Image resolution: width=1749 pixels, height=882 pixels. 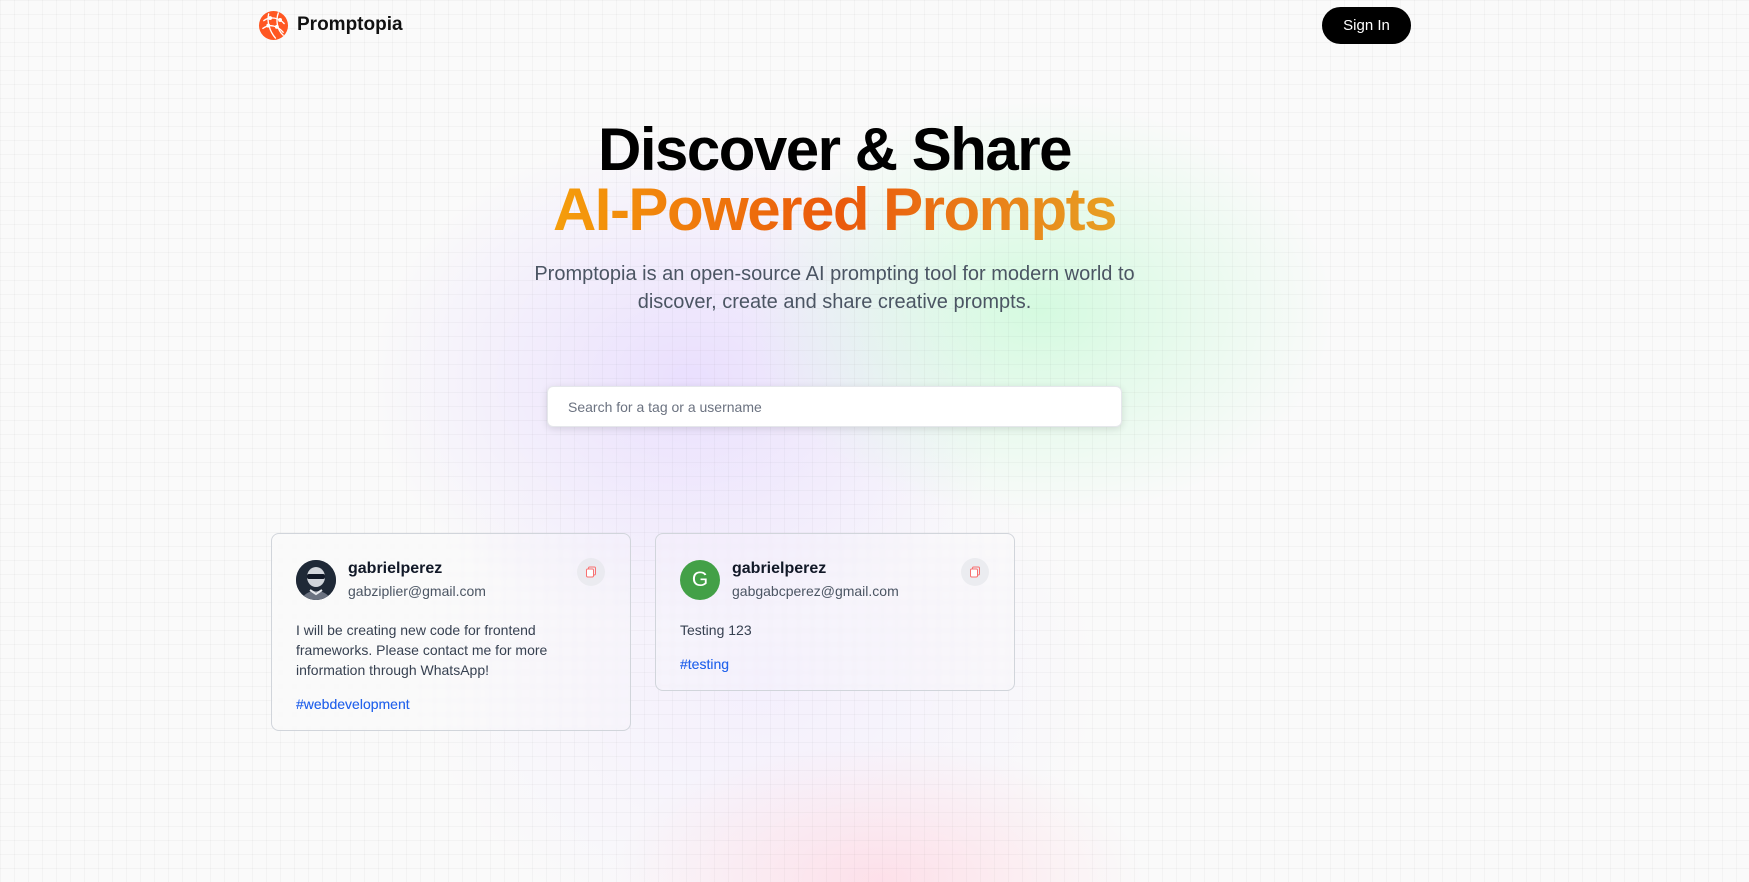 I want to click on search-form, so click(x=834, y=406).